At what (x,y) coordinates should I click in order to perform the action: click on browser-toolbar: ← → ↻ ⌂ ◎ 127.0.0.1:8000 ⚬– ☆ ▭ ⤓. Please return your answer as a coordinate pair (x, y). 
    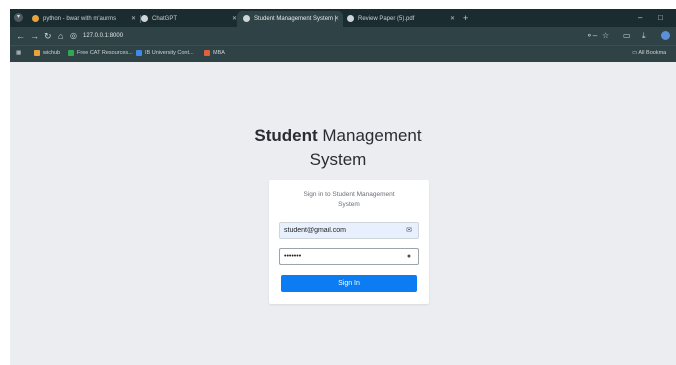
    Looking at the image, I should click on (343, 36).